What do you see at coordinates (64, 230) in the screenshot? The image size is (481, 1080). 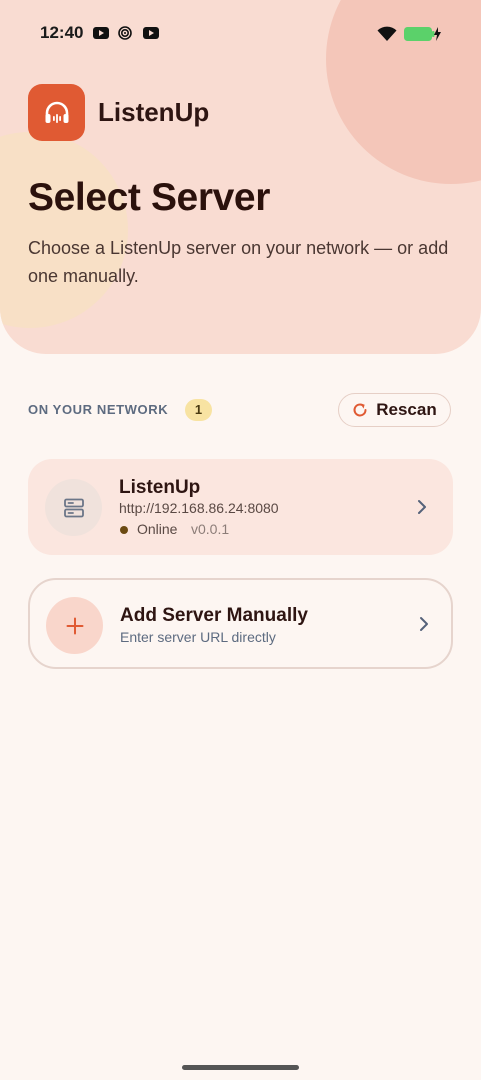 I see `decorative-circle` at bounding box center [64, 230].